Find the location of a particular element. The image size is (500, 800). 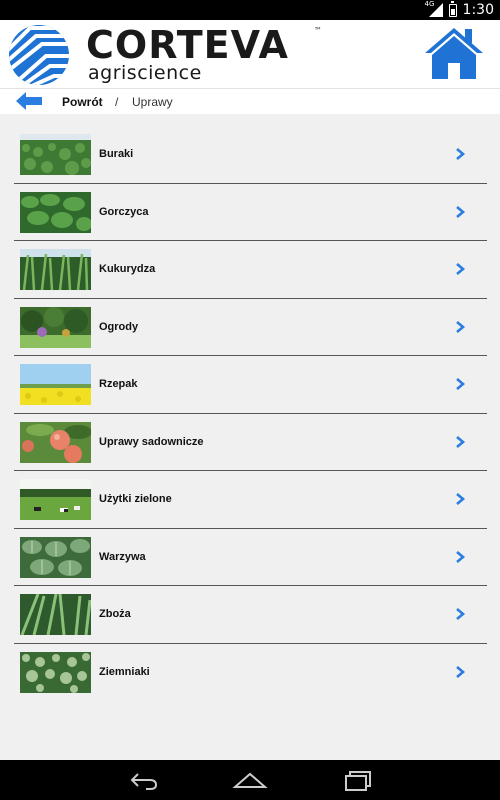

nav-home-icon is located at coordinates (250, 780).